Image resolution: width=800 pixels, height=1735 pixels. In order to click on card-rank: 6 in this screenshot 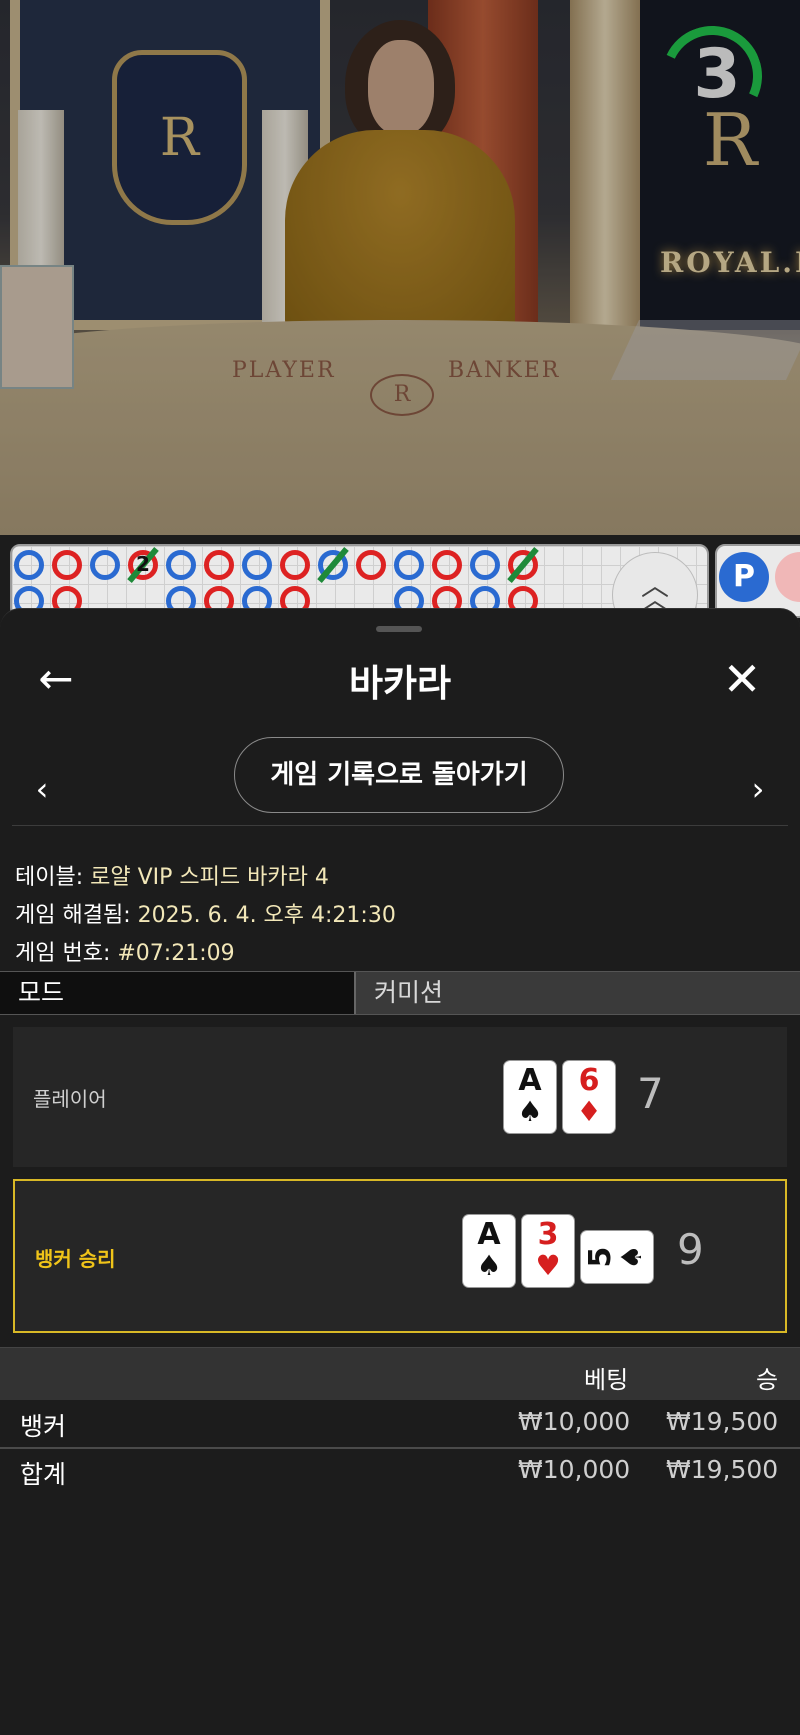, I will do `click(589, 1080)`.